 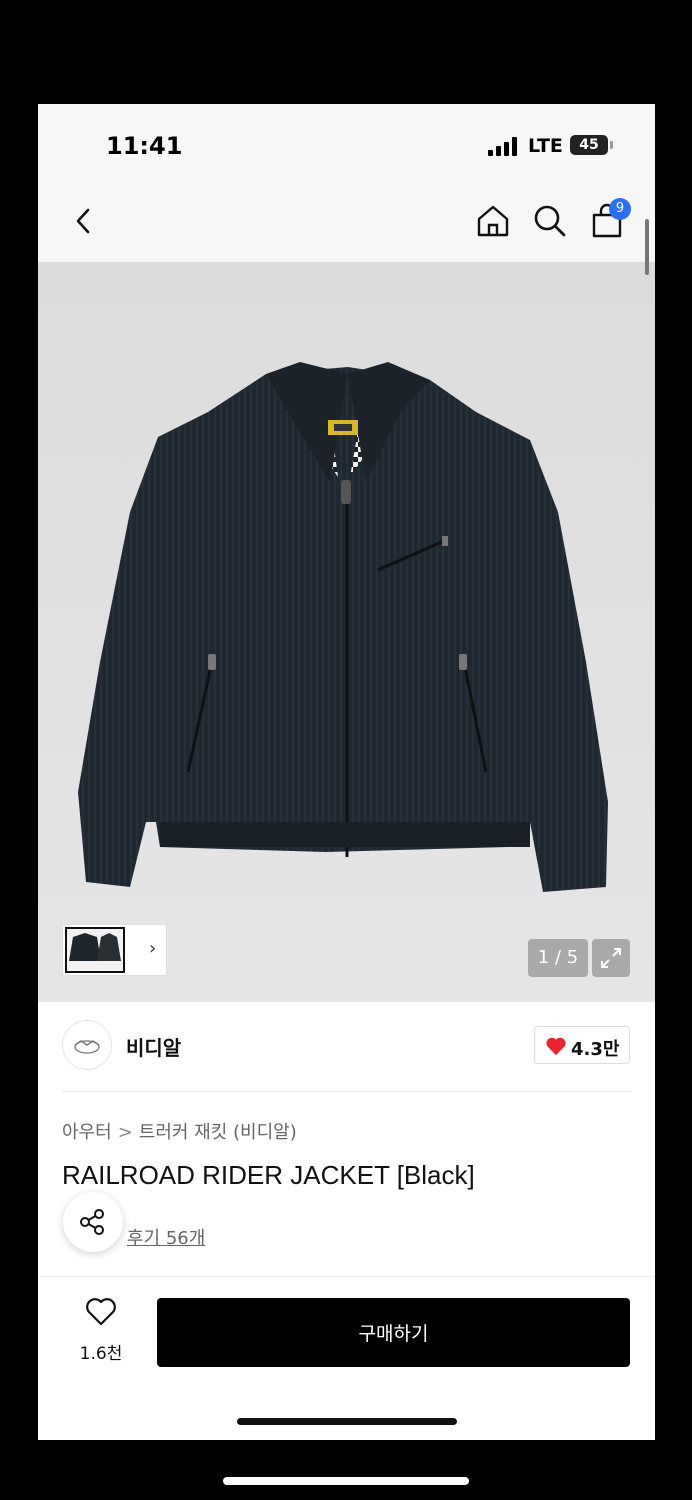 What do you see at coordinates (550, 221) in the screenshot?
I see `search-icon` at bounding box center [550, 221].